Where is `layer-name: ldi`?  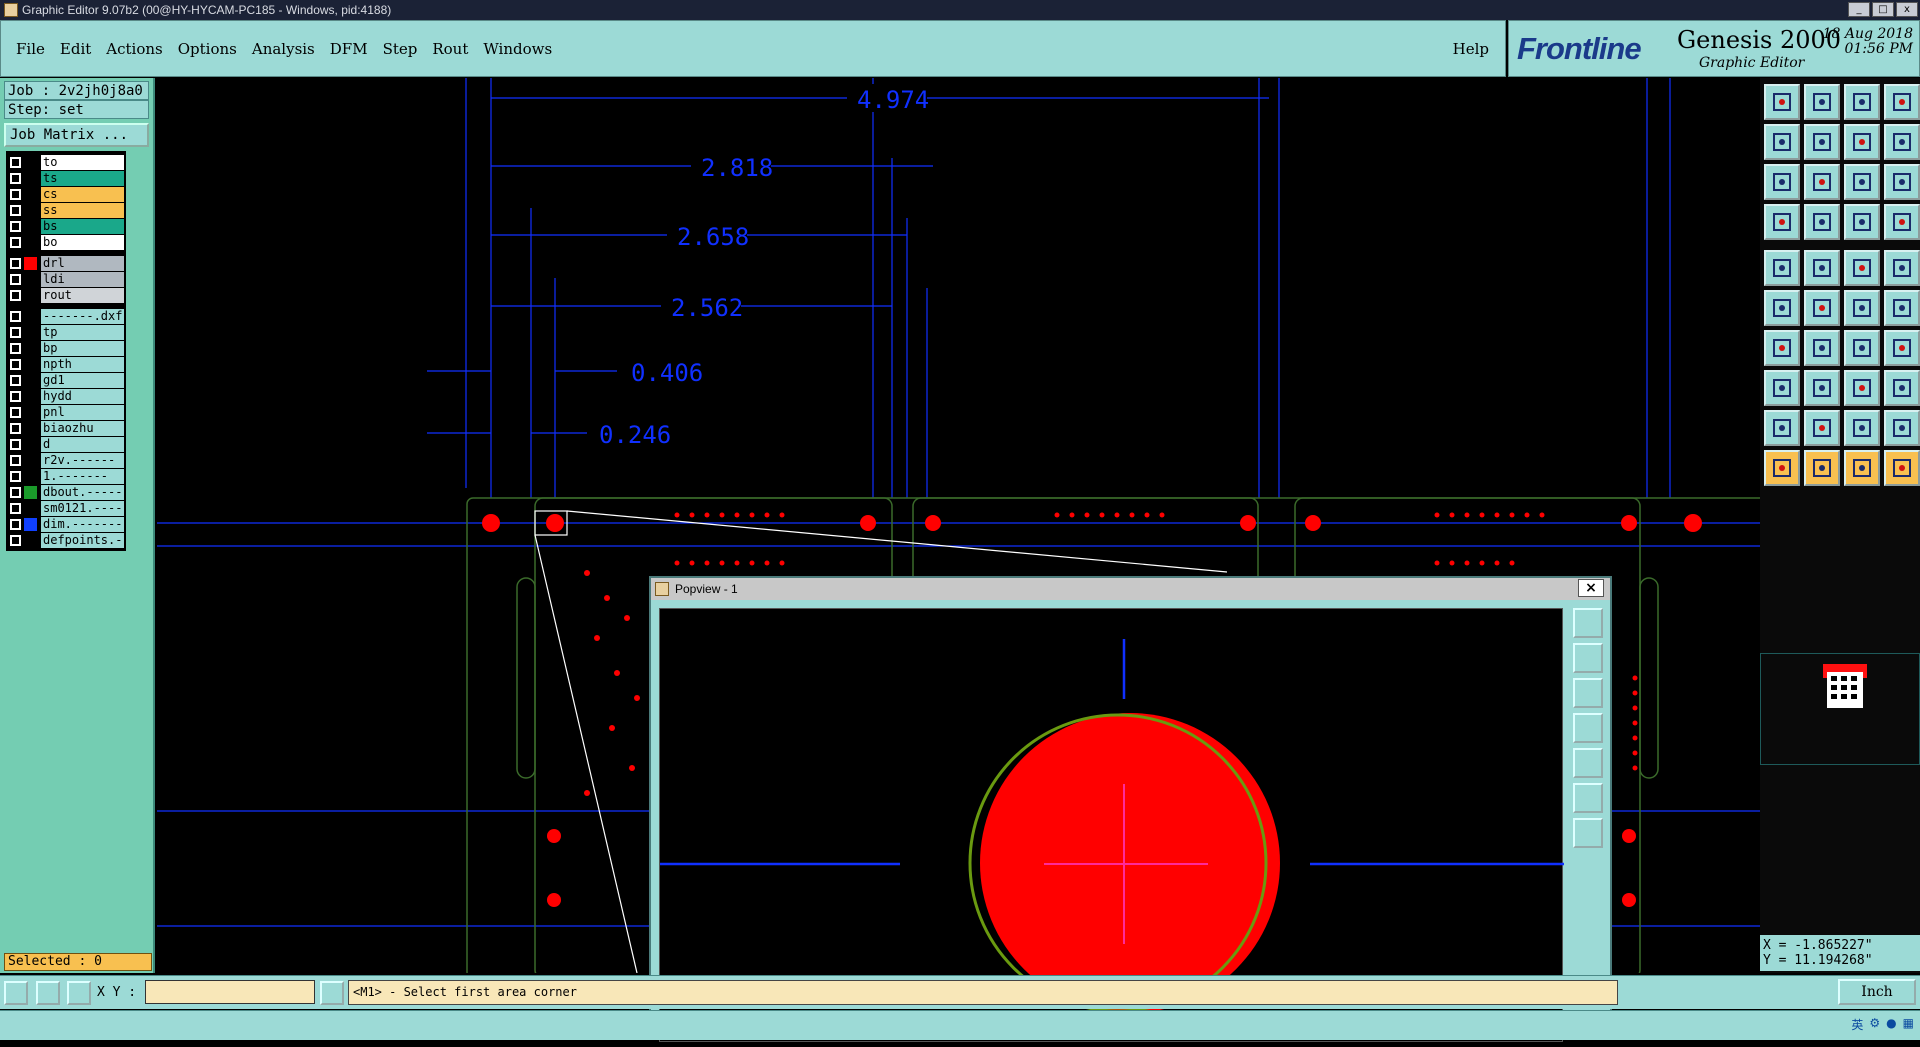
layer-name: ldi is located at coordinates (82, 279).